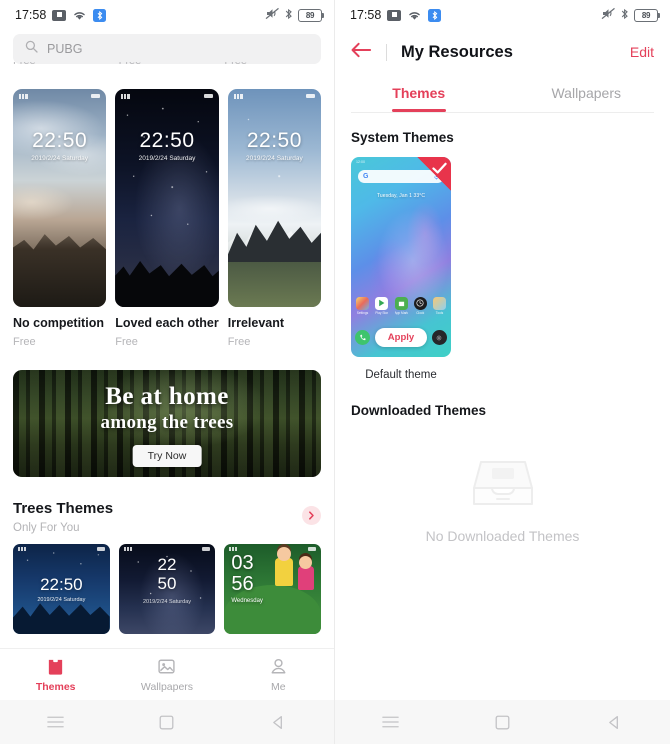 The width and height of the screenshot is (670, 744). I want to click on empty-box-icon, so click(502, 483).